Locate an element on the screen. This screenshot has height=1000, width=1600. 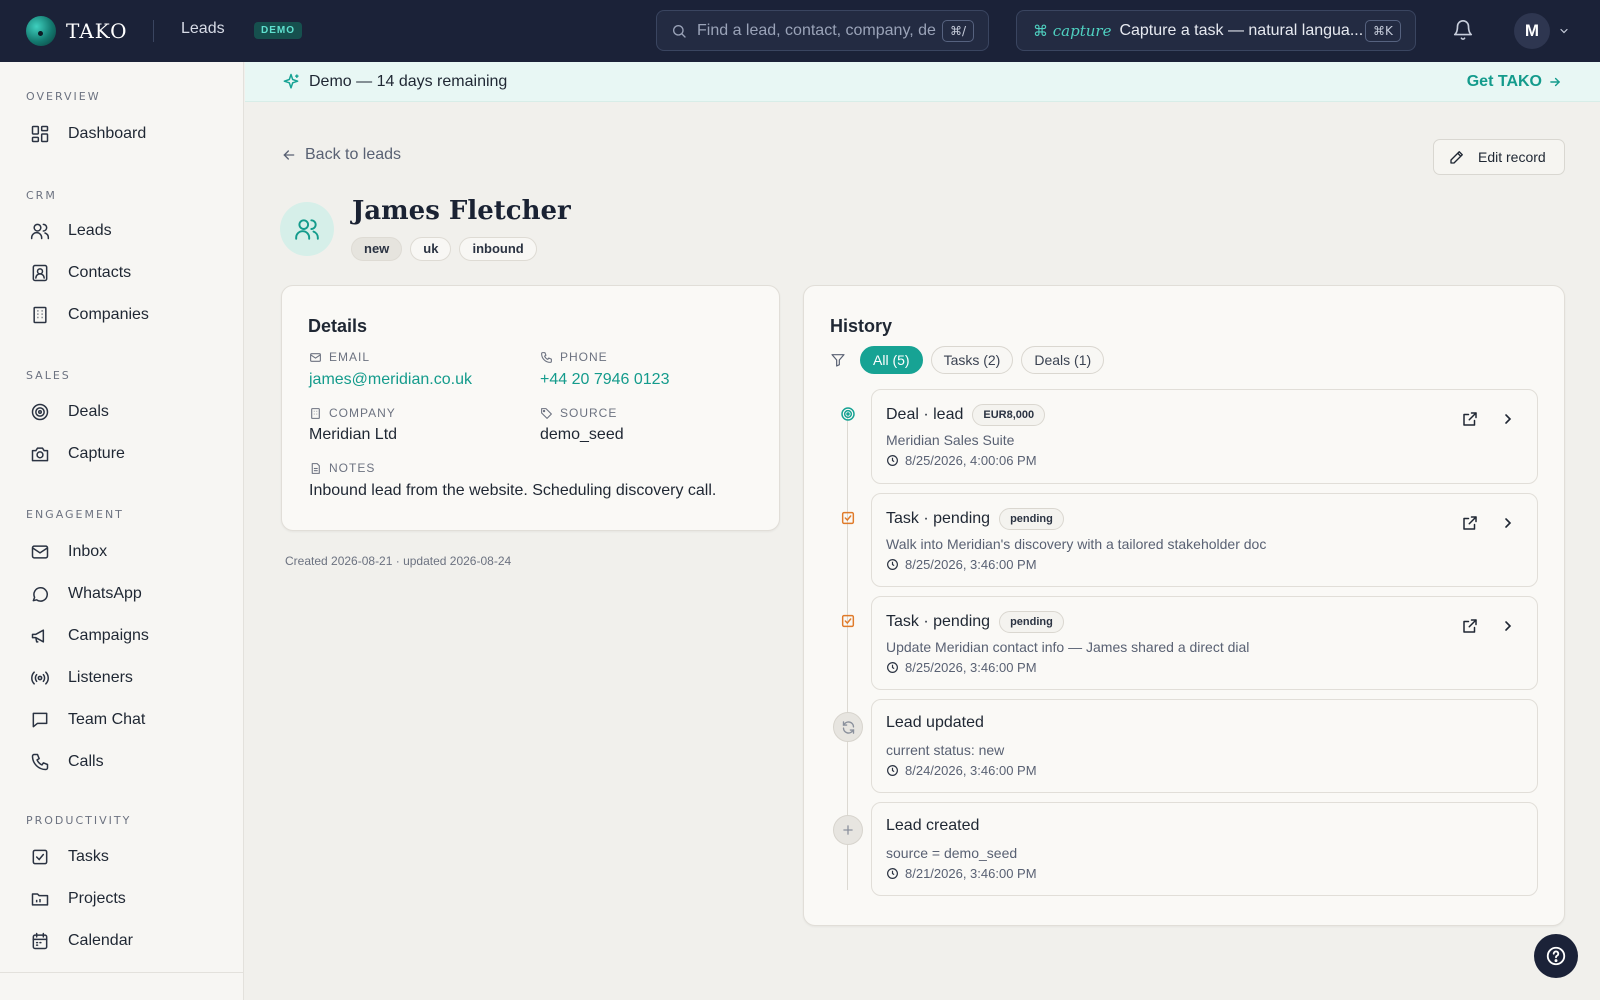
camera-icon is located at coordinates (40, 454).